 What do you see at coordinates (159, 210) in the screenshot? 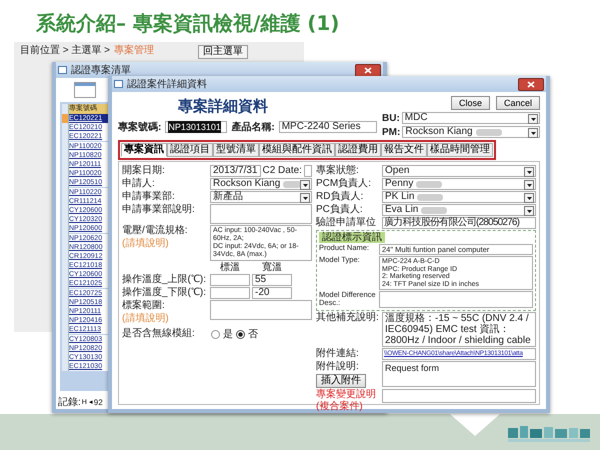
I see `field-label: 申請事業部說明:` at bounding box center [159, 210].